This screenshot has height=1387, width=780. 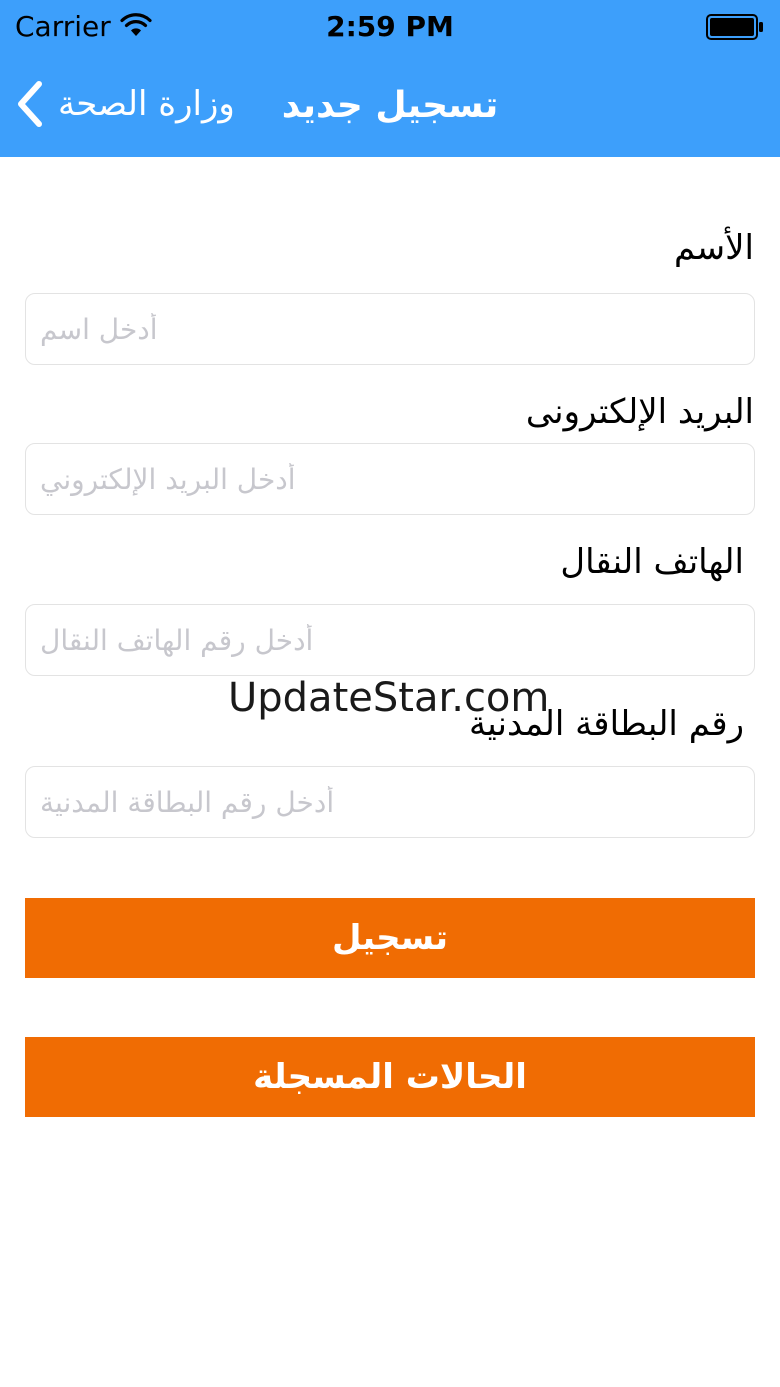 I want to click on phone-label: الهاتف النقال, so click(x=652, y=562).